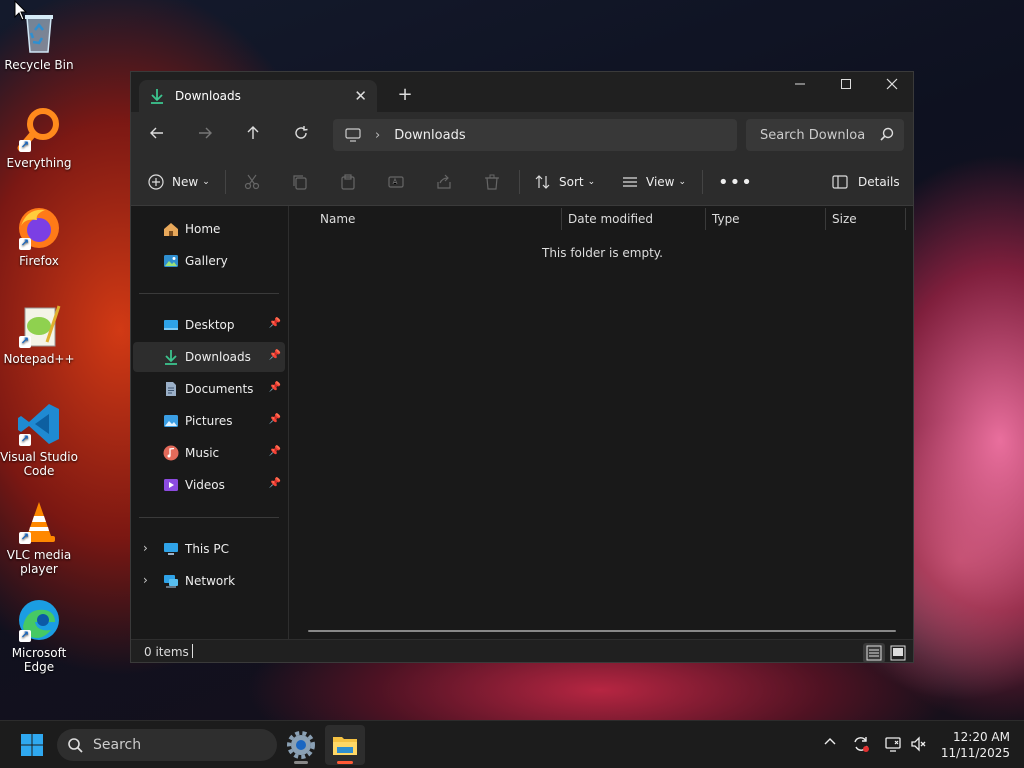 Image resolution: width=1024 pixels, height=768 pixels. I want to click on new-button: New ⌄, so click(179, 182).